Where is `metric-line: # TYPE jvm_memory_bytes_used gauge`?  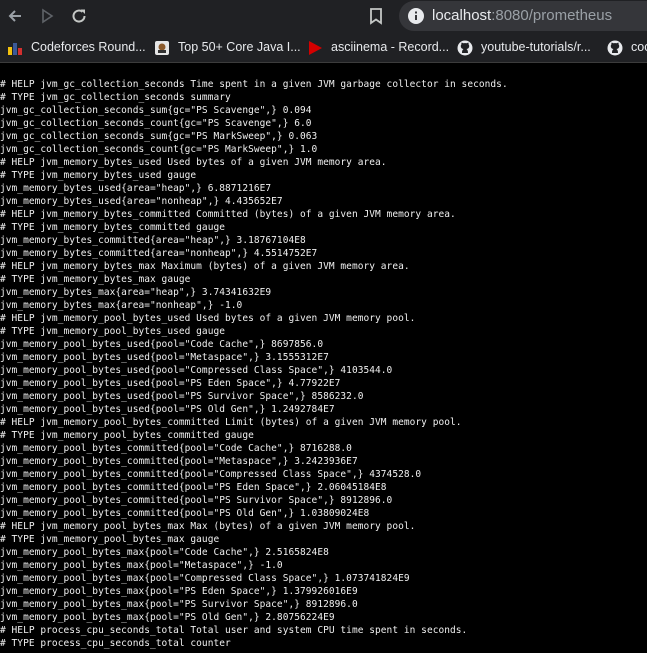
metric-line: # TYPE jvm_memory_bytes_used gauge is located at coordinates (98, 175).